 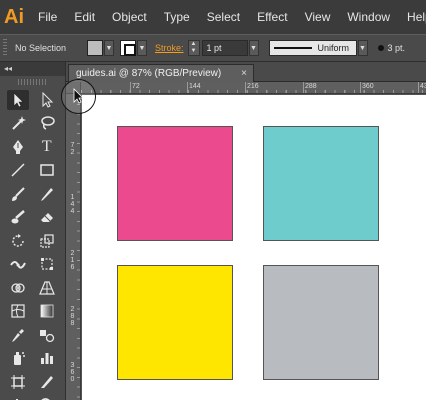 What do you see at coordinates (47, 170) in the screenshot?
I see `rectangle-tool-icon` at bounding box center [47, 170].